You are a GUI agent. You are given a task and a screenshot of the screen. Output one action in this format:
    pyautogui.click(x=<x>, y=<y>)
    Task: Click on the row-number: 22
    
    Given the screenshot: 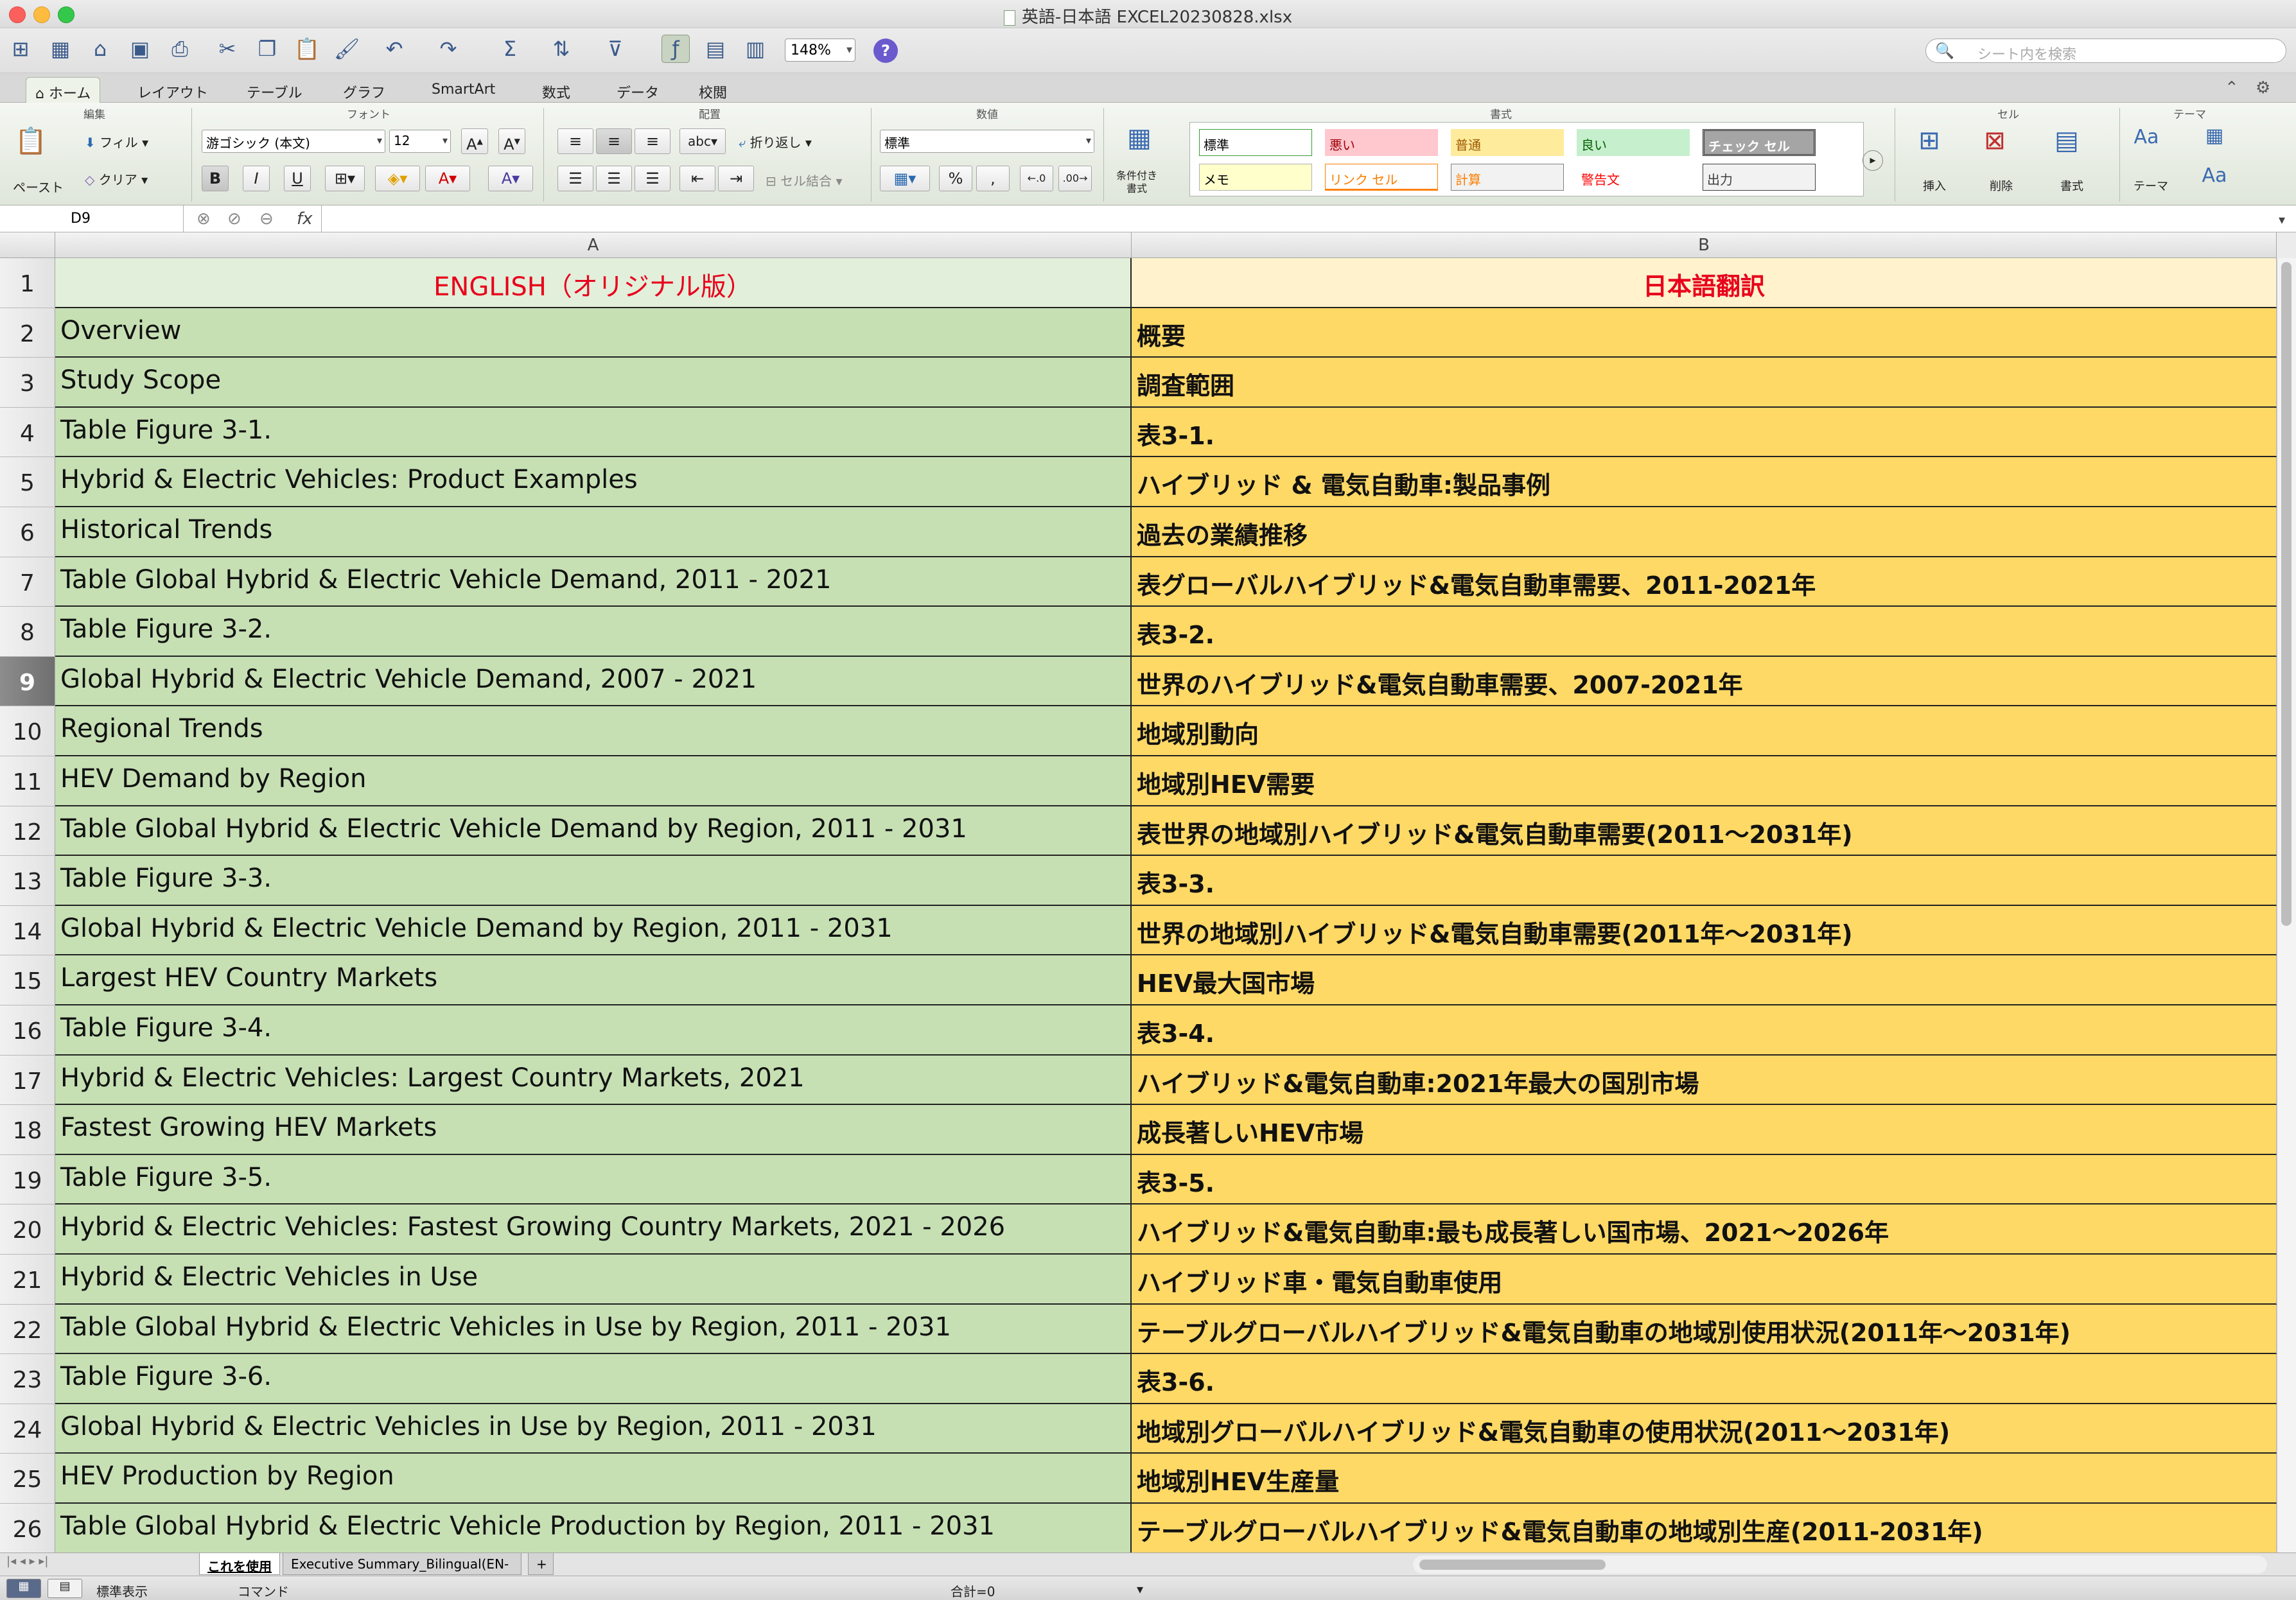 What is the action you would take?
    pyautogui.click(x=27, y=1329)
    